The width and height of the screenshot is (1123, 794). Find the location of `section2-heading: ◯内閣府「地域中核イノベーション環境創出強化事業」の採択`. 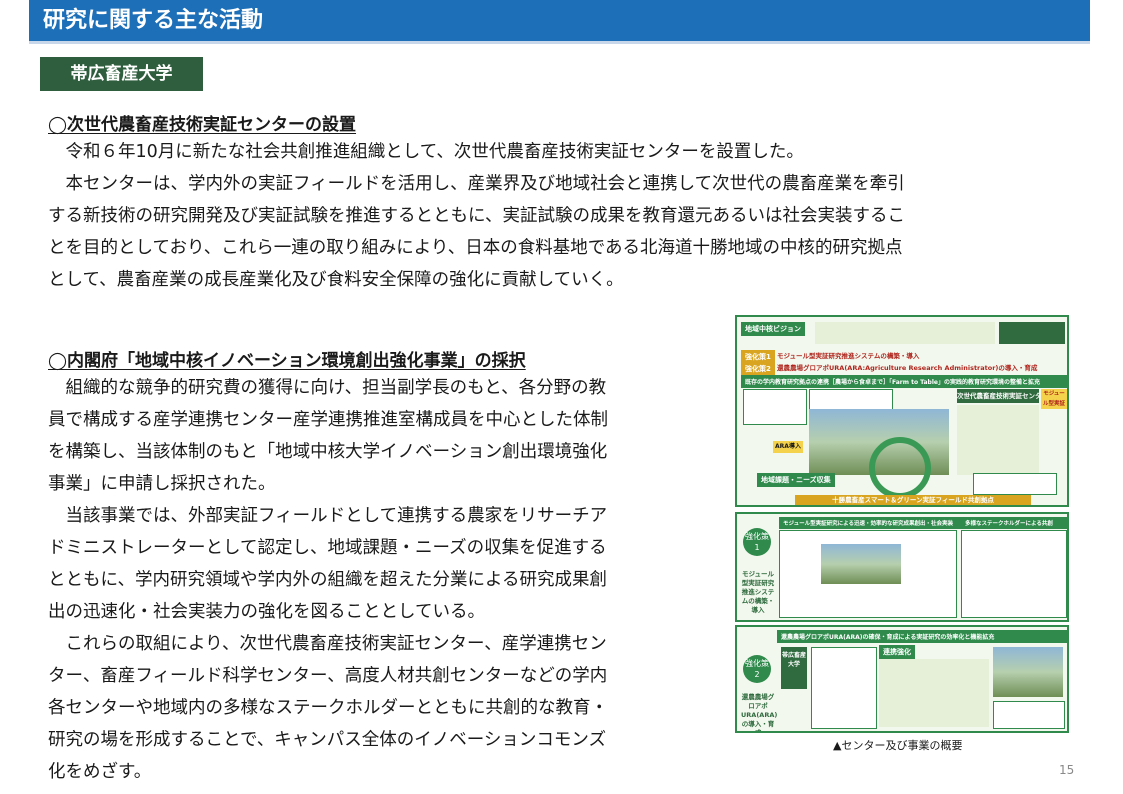

section2-heading: ◯内閣府「地域中核イノベーション環境創出強化事業」の採択 is located at coordinates (287, 361).